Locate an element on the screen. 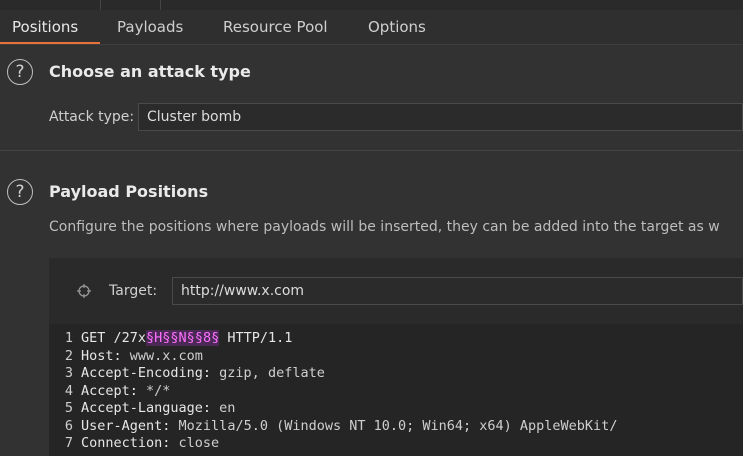 The image size is (743, 456). line-code: Accept-Encoding: gzip, deflate is located at coordinates (203, 374).